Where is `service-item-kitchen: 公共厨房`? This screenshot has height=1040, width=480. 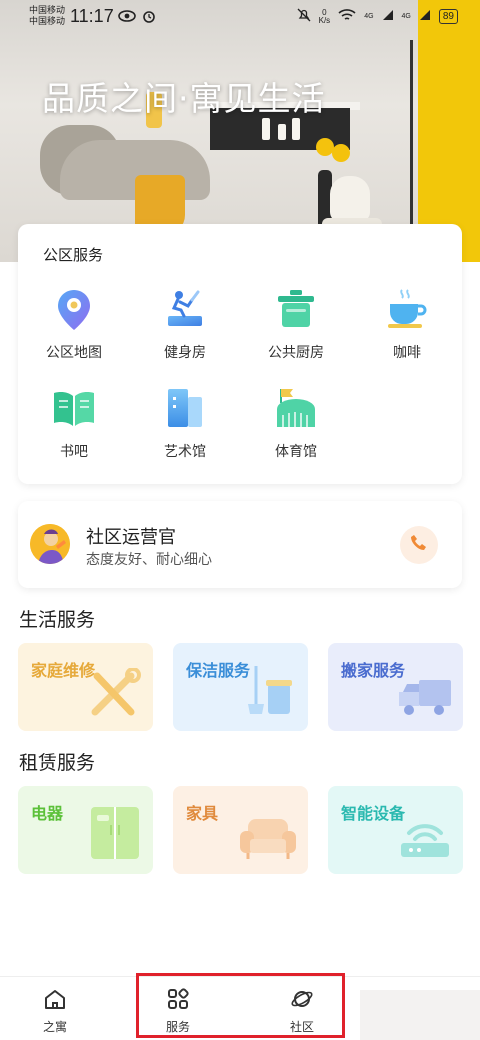 service-item-kitchen: 公共厨房 is located at coordinates (296, 324).